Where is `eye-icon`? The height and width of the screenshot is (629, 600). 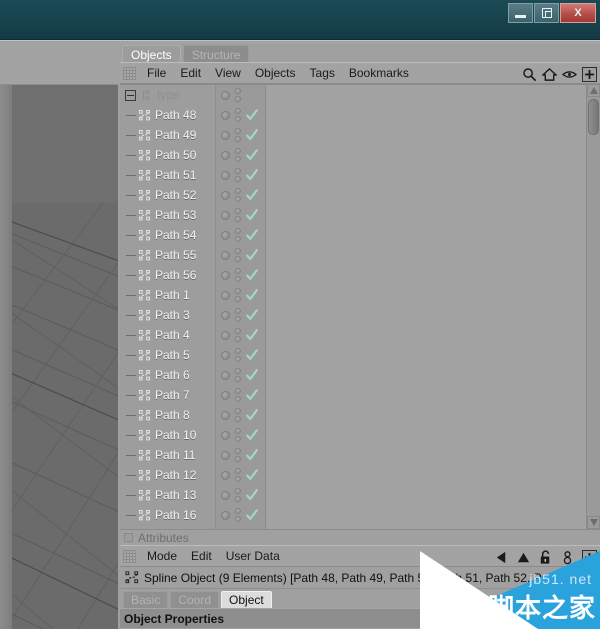
eye-icon is located at coordinates (569, 74).